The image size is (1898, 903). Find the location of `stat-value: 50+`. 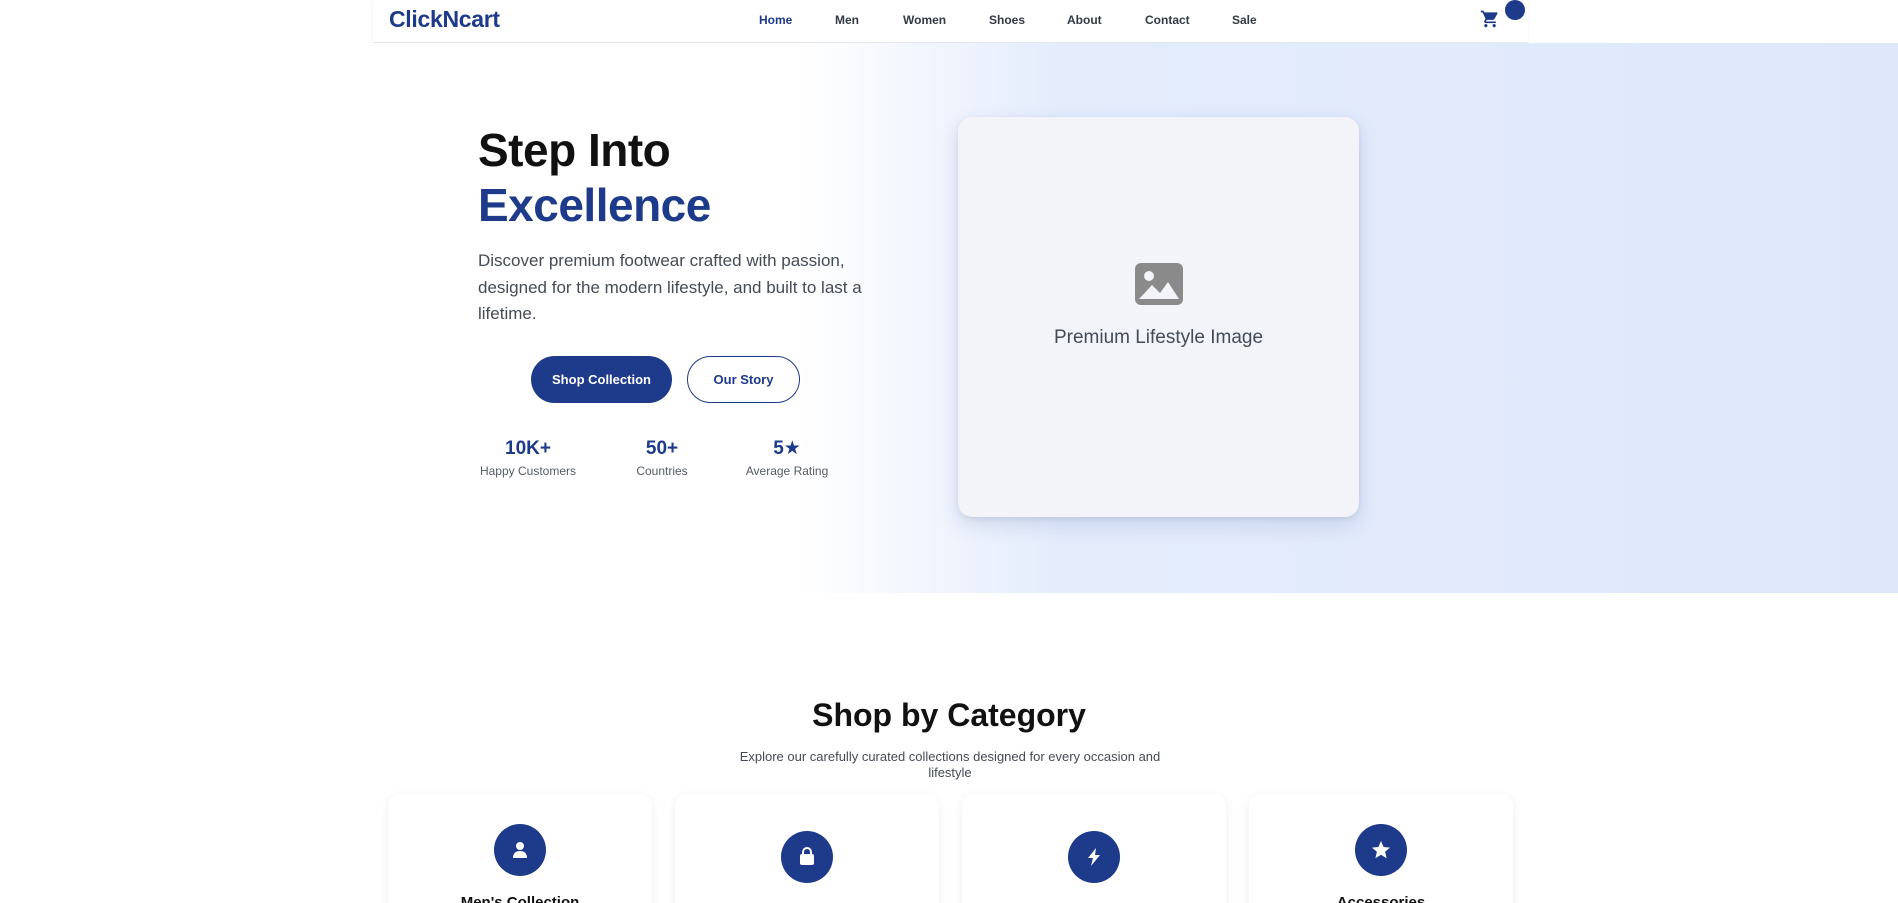

stat-value: 50+ is located at coordinates (662, 448).